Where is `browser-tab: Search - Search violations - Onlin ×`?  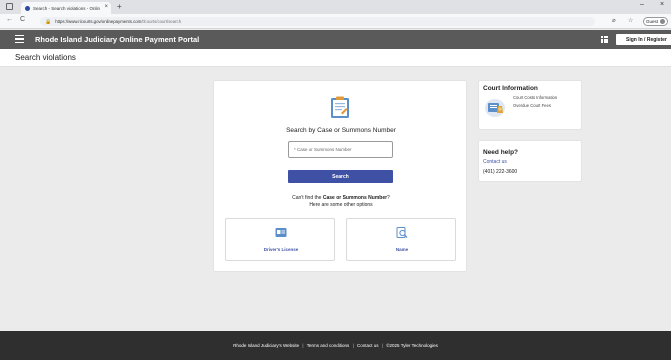
browser-tab: Search - Search violations - Onlin × is located at coordinates (66, 8).